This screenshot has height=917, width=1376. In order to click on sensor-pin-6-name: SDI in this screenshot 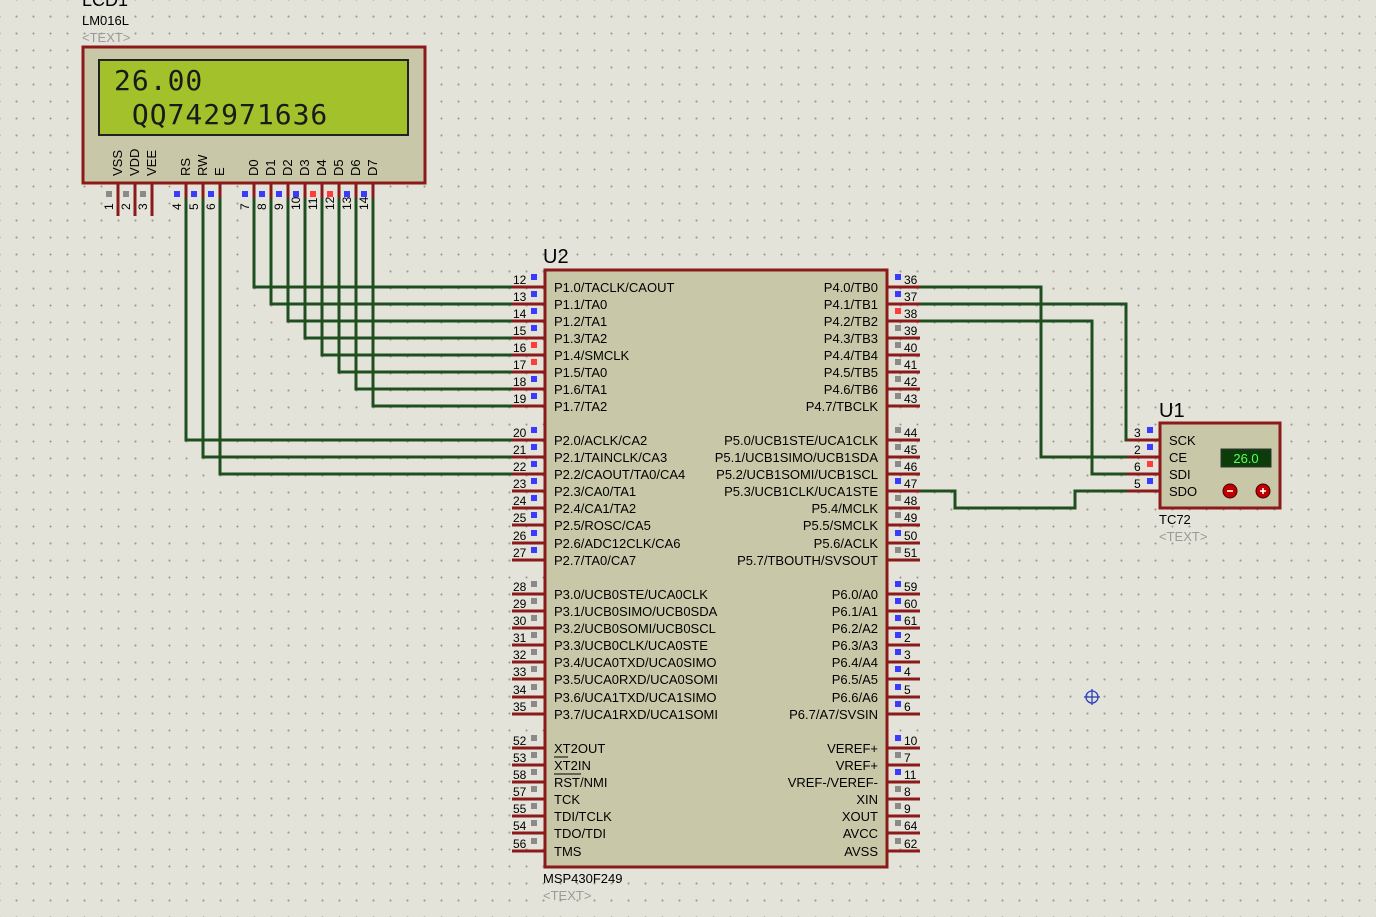, I will do `click(1180, 474)`.